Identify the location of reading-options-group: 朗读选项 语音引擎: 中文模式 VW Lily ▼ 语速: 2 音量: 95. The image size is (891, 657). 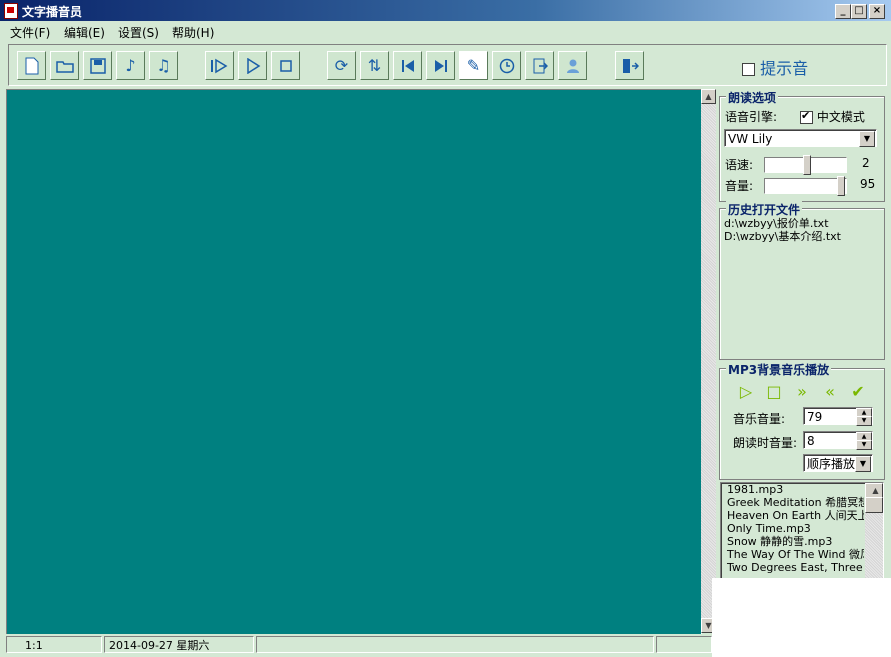
(802, 145).